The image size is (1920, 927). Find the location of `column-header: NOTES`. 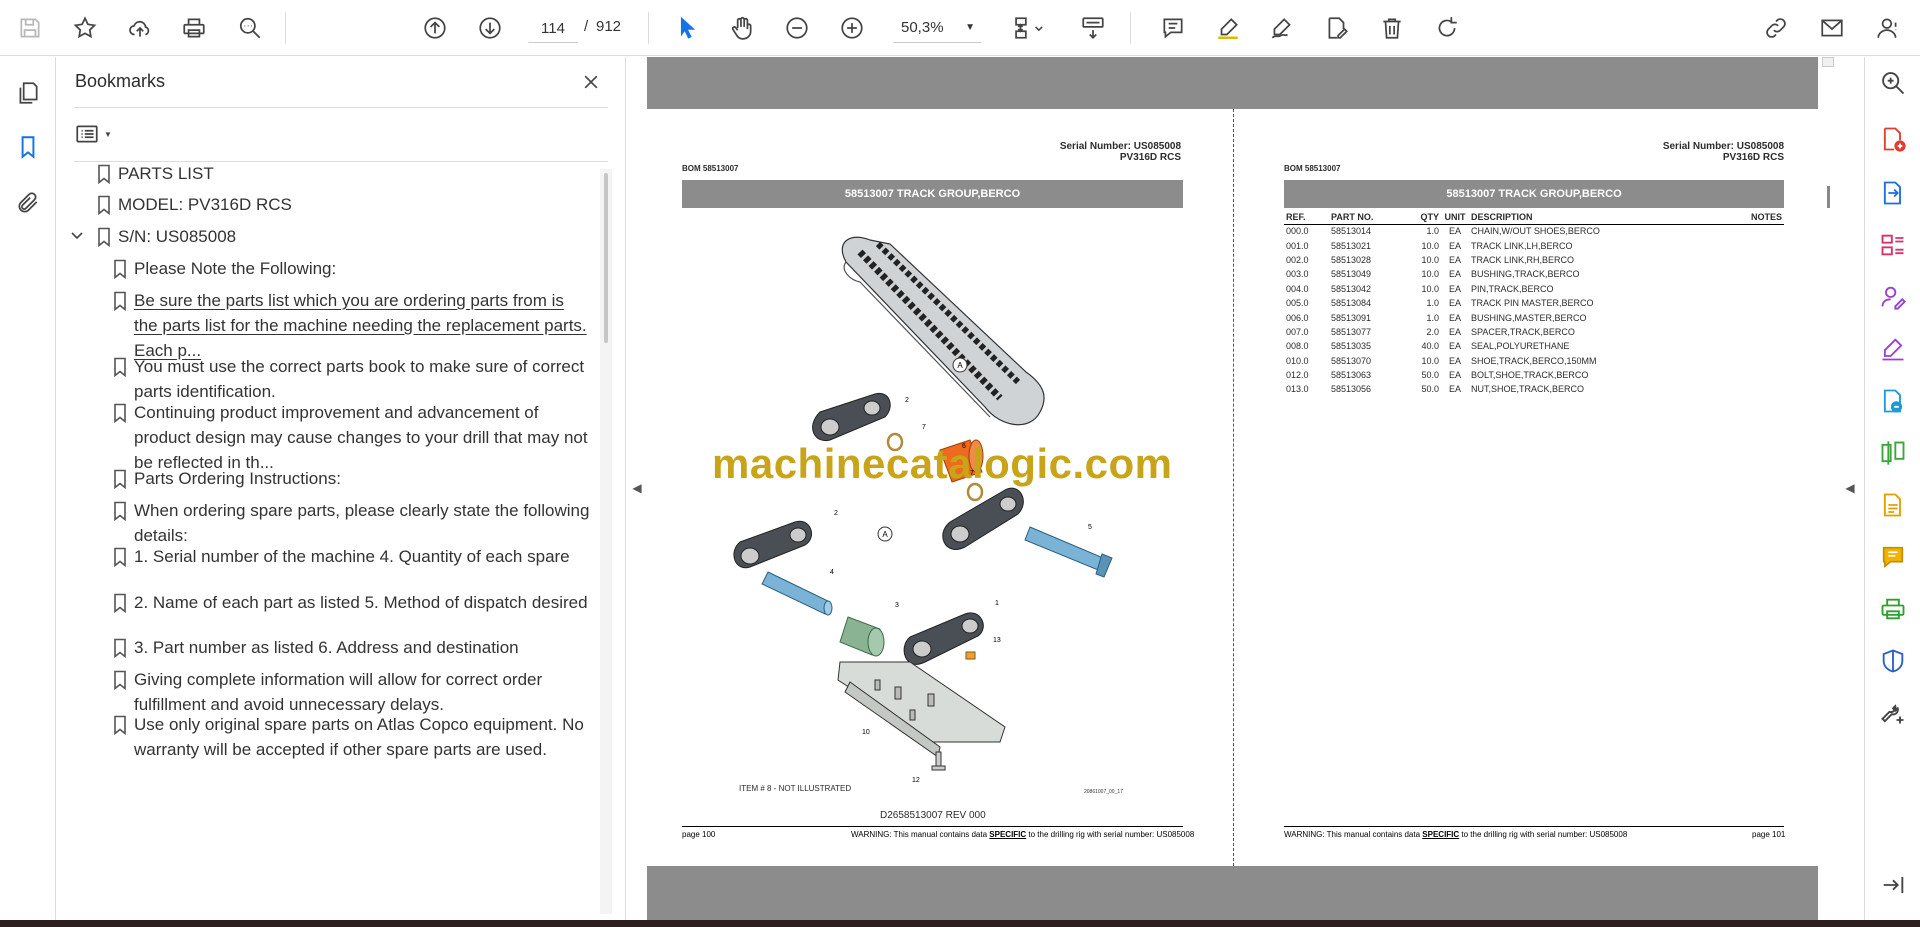

column-header: NOTES is located at coordinates (1764, 217).